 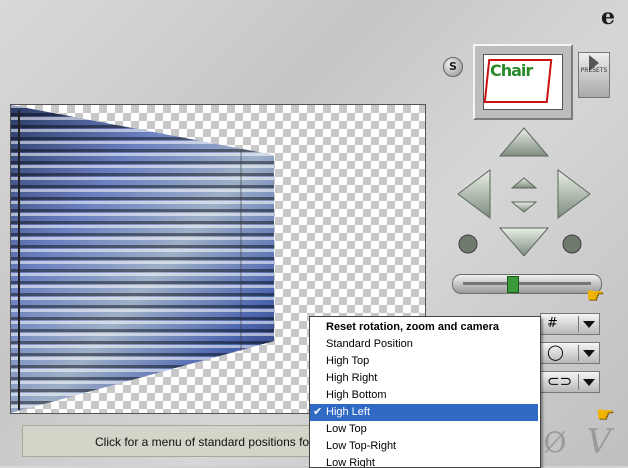 What do you see at coordinates (511, 70) in the screenshot?
I see `preview-title: Chair` at bounding box center [511, 70].